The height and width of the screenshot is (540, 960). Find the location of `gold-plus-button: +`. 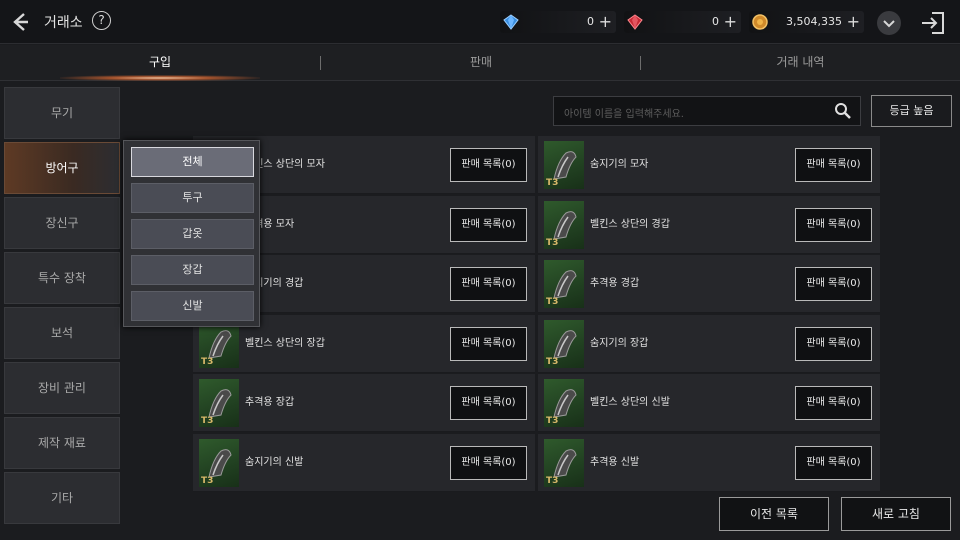

gold-plus-button: + is located at coordinates (853, 21).